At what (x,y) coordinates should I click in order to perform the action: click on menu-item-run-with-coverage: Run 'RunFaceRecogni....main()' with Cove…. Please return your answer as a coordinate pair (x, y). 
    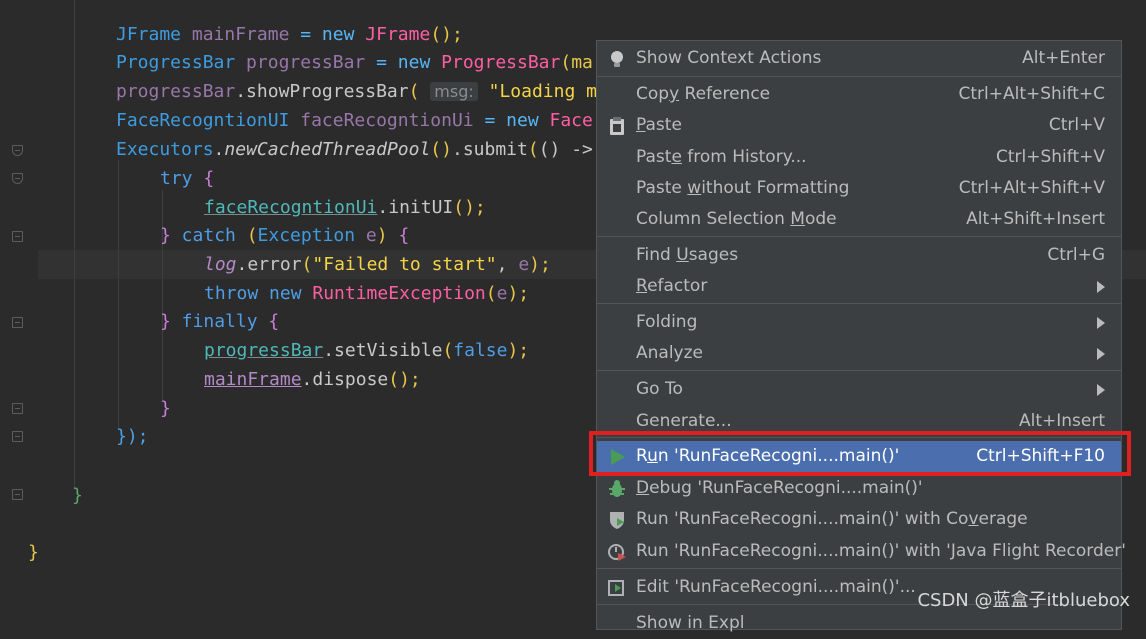
    Looking at the image, I should click on (859, 519).